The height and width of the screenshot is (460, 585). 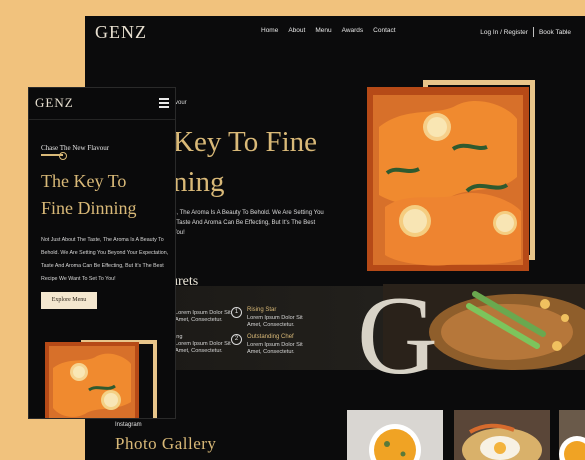 What do you see at coordinates (395, 435) in the screenshot?
I see `gallery-thumb-soup` at bounding box center [395, 435].